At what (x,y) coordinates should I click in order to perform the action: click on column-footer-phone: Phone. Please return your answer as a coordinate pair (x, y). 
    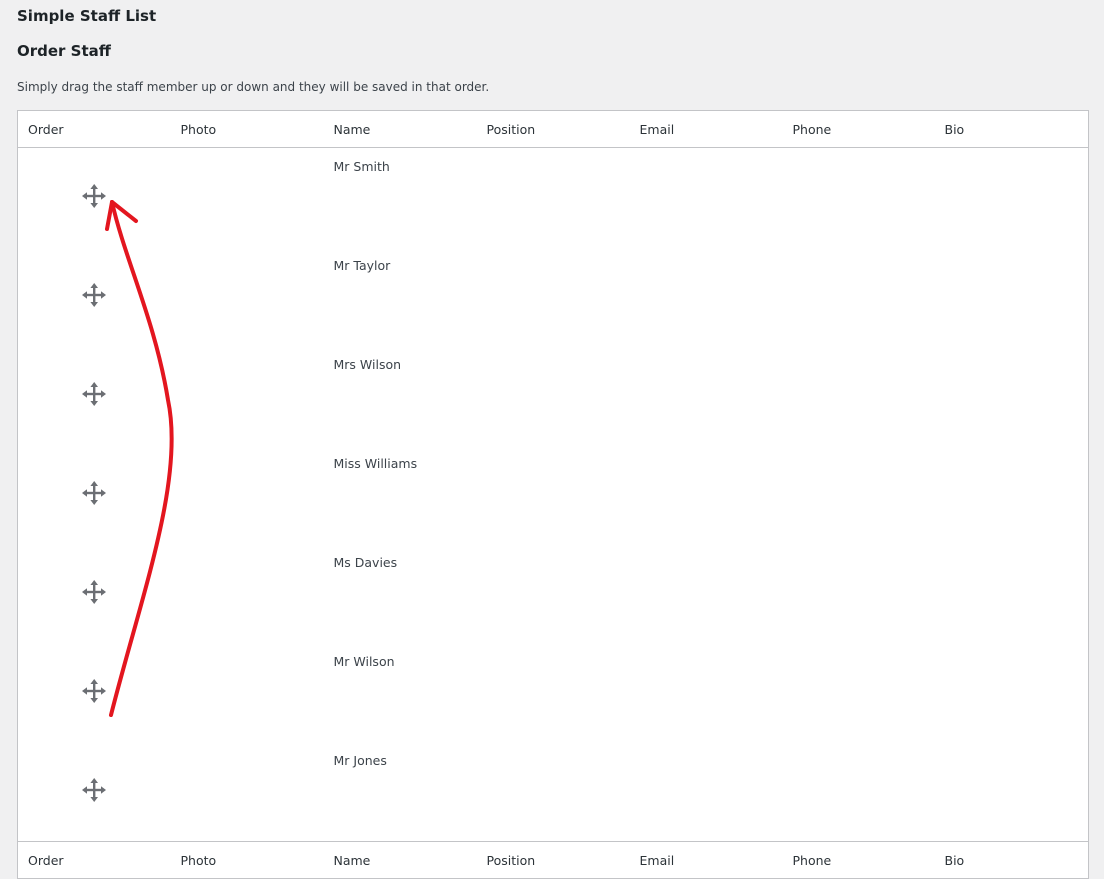
    Looking at the image, I should click on (858, 860).